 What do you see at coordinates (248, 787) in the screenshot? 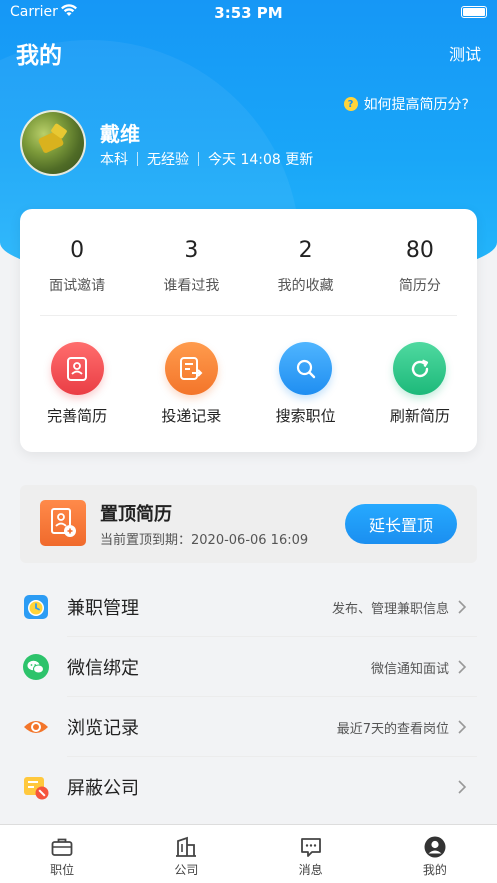
I see `menu-item-block-company: 屏蔽公司` at bounding box center [248, 787].